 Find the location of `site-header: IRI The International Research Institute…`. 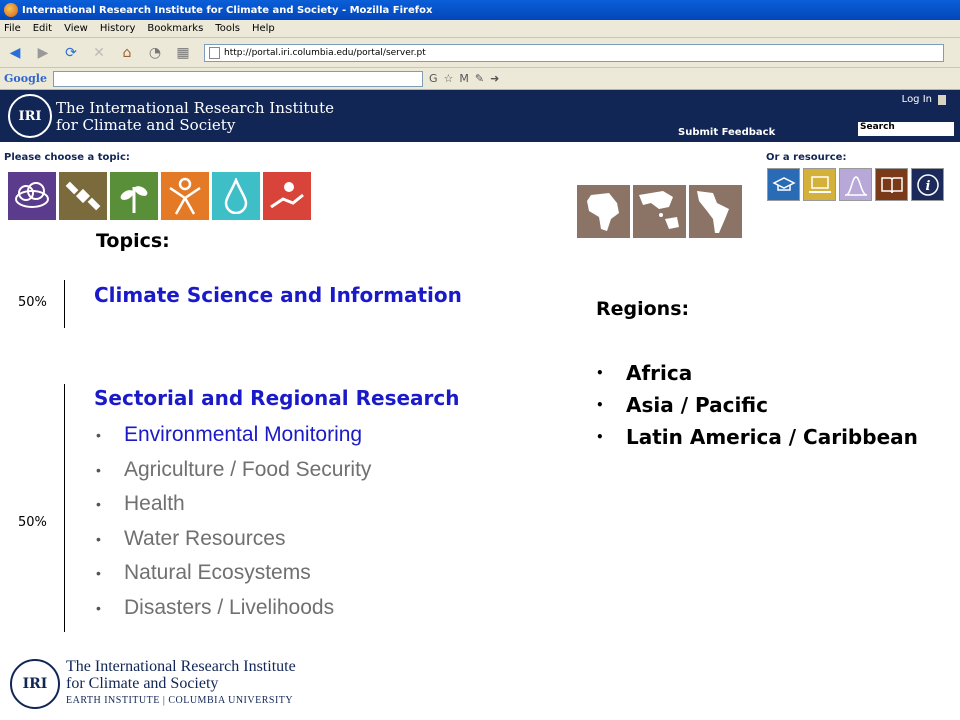

site-header: IRI The International Research Institute… is located at coordinates (480, 116).